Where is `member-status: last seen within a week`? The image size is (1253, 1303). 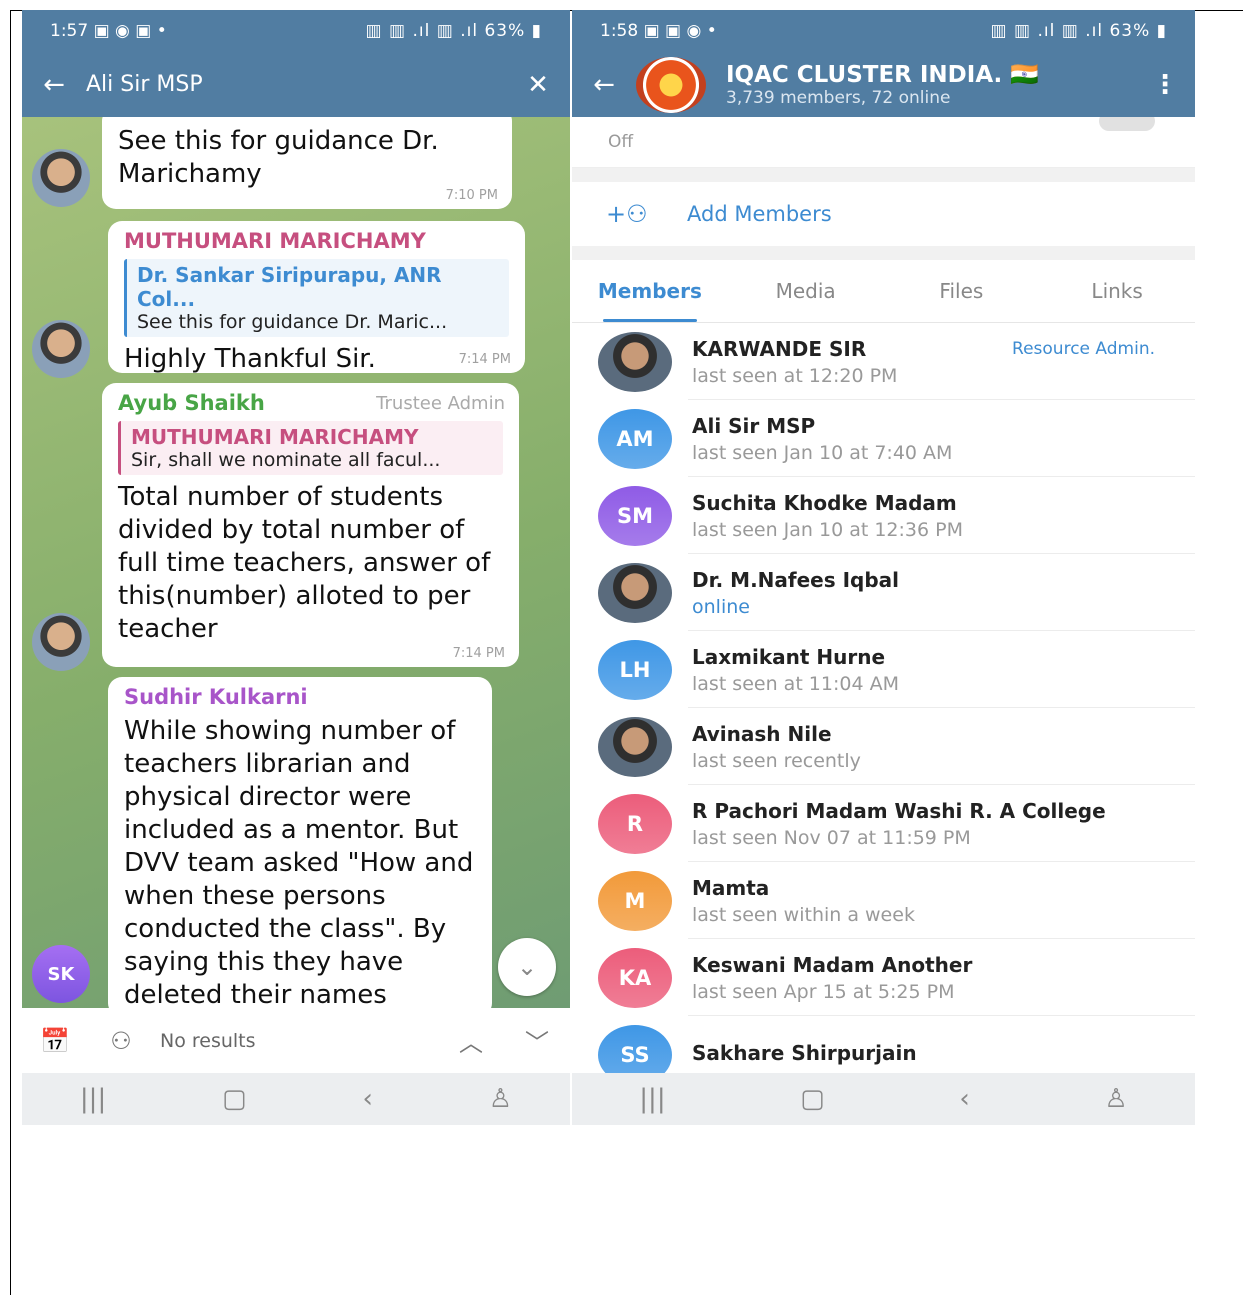
member-status: last seen within a week is located at coordinates (803, 914).